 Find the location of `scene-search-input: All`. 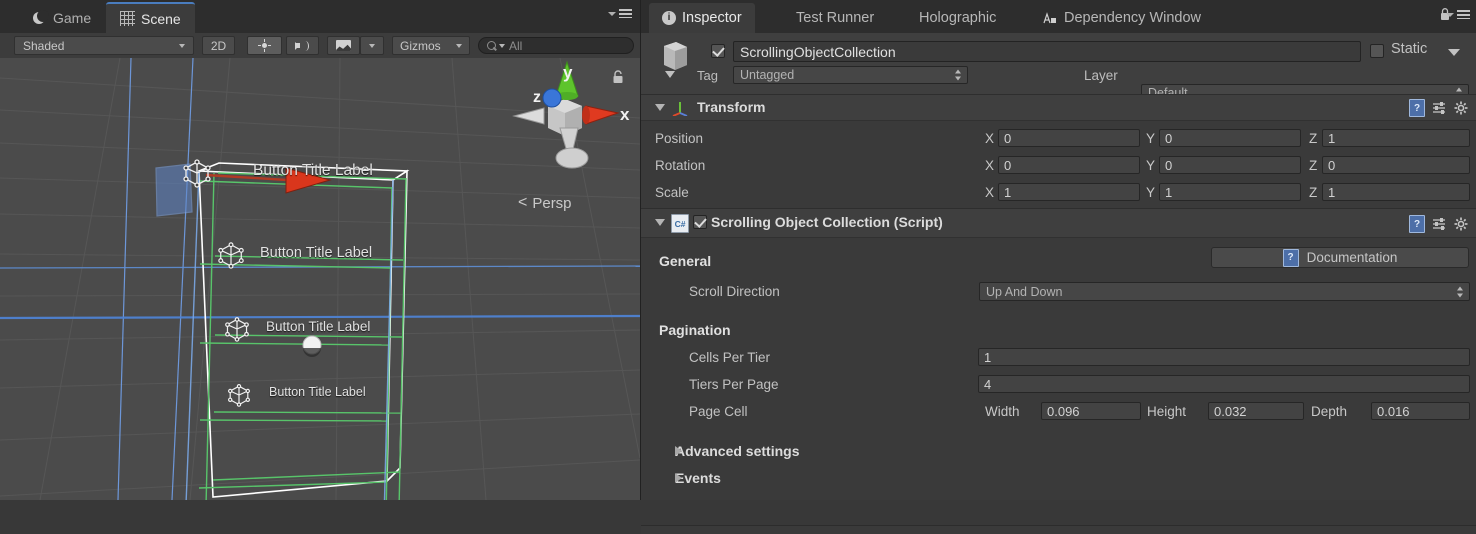

scene-search-input: All is located at coordinates (556, 45).